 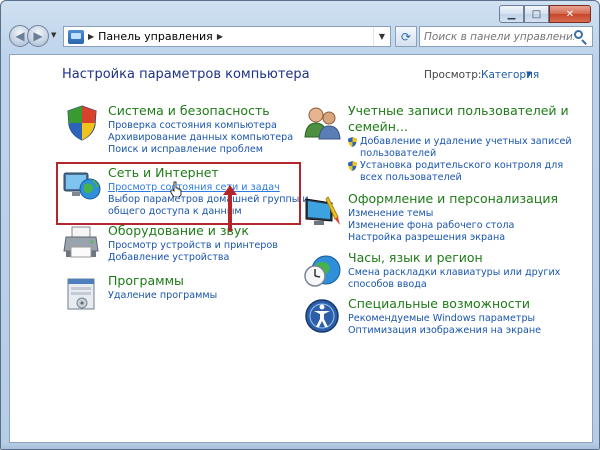 I want to click on shield-icon, so click(x=82, y=123).